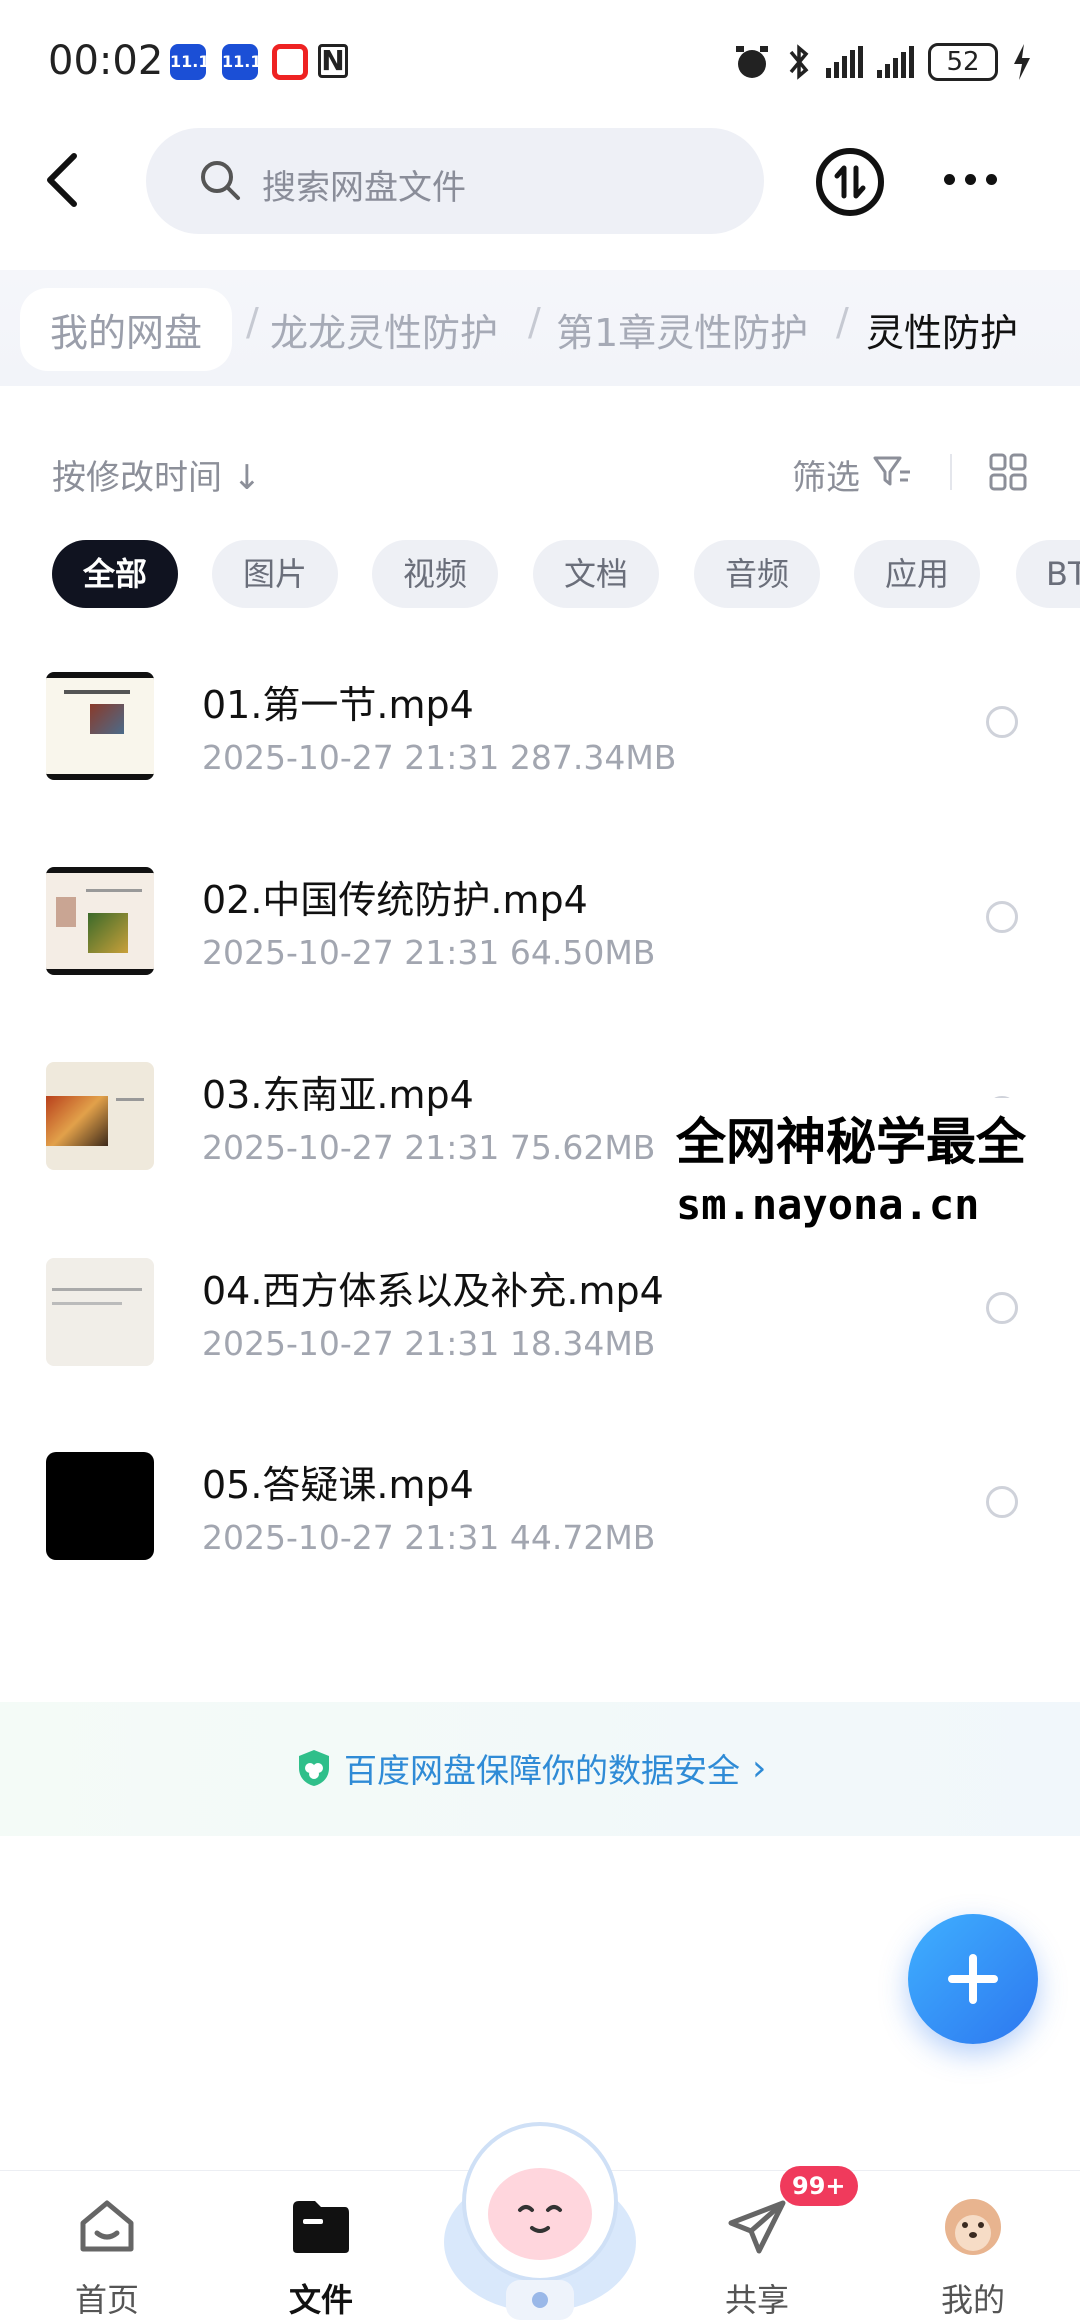 The image size is (1080, 2324). What do you see at coordinates (338, 1485) in the screenshot?
I see `file-name: 05.答疑课.mp4` at bounding box center [338, 1485].